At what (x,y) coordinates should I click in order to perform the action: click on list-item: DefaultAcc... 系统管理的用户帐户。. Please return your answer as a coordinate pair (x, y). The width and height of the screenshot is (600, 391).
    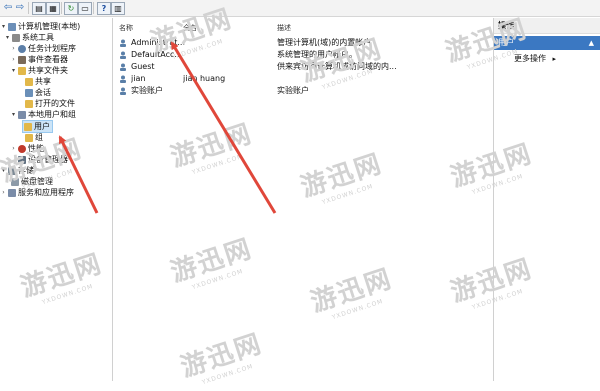
    Looking at the image, I should click on (303, 55).